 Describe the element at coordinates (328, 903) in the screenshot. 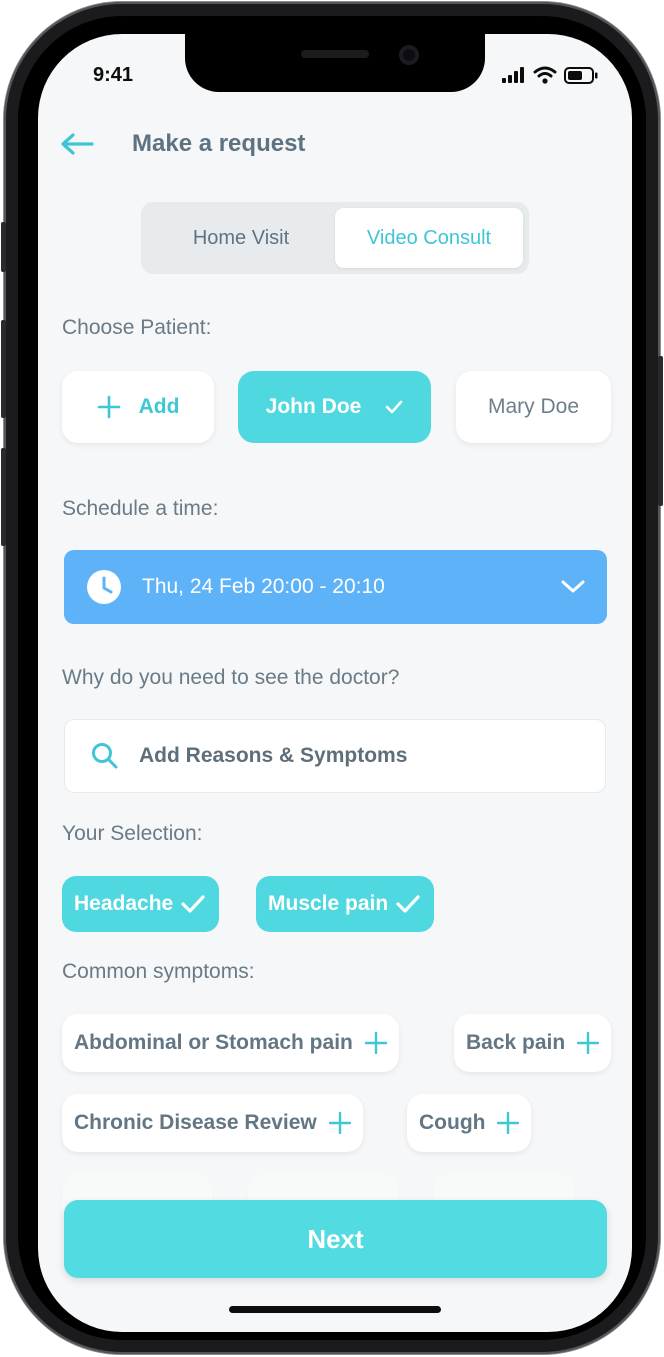

I see `symptom-label: Muscle pain` at that location.